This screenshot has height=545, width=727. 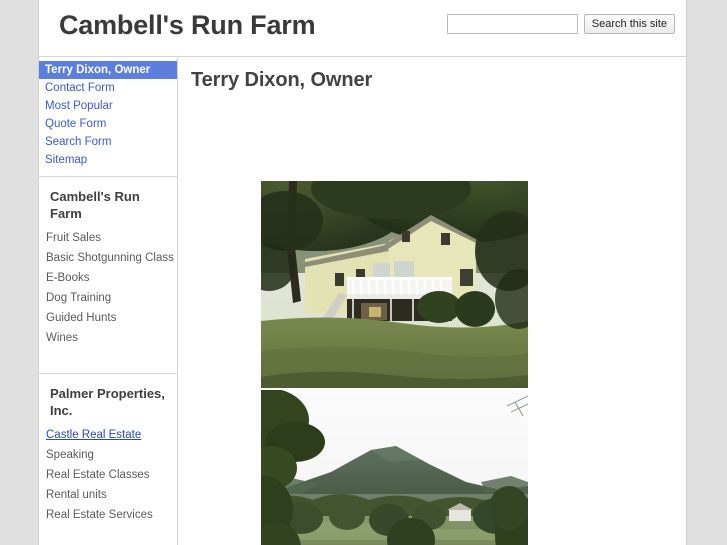 I want to click on list-item: E-Books, so click(x=108, y=278).